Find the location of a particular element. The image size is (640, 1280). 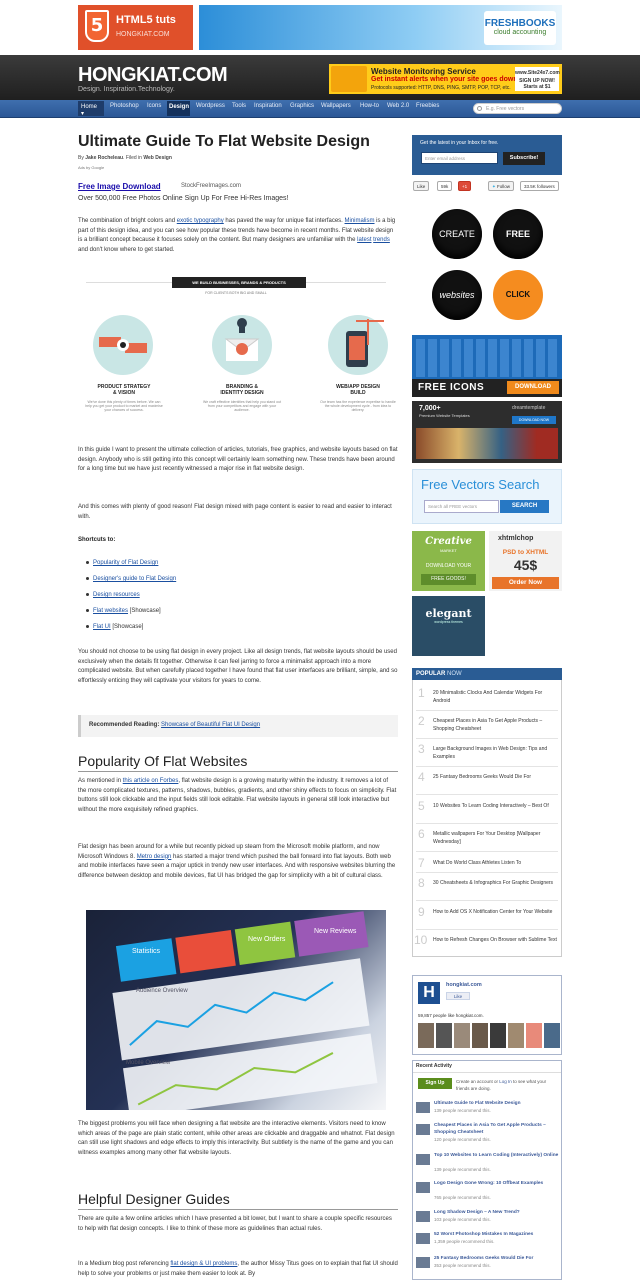

strategy-title-2: & VISION is located at coordinates (124, 393).